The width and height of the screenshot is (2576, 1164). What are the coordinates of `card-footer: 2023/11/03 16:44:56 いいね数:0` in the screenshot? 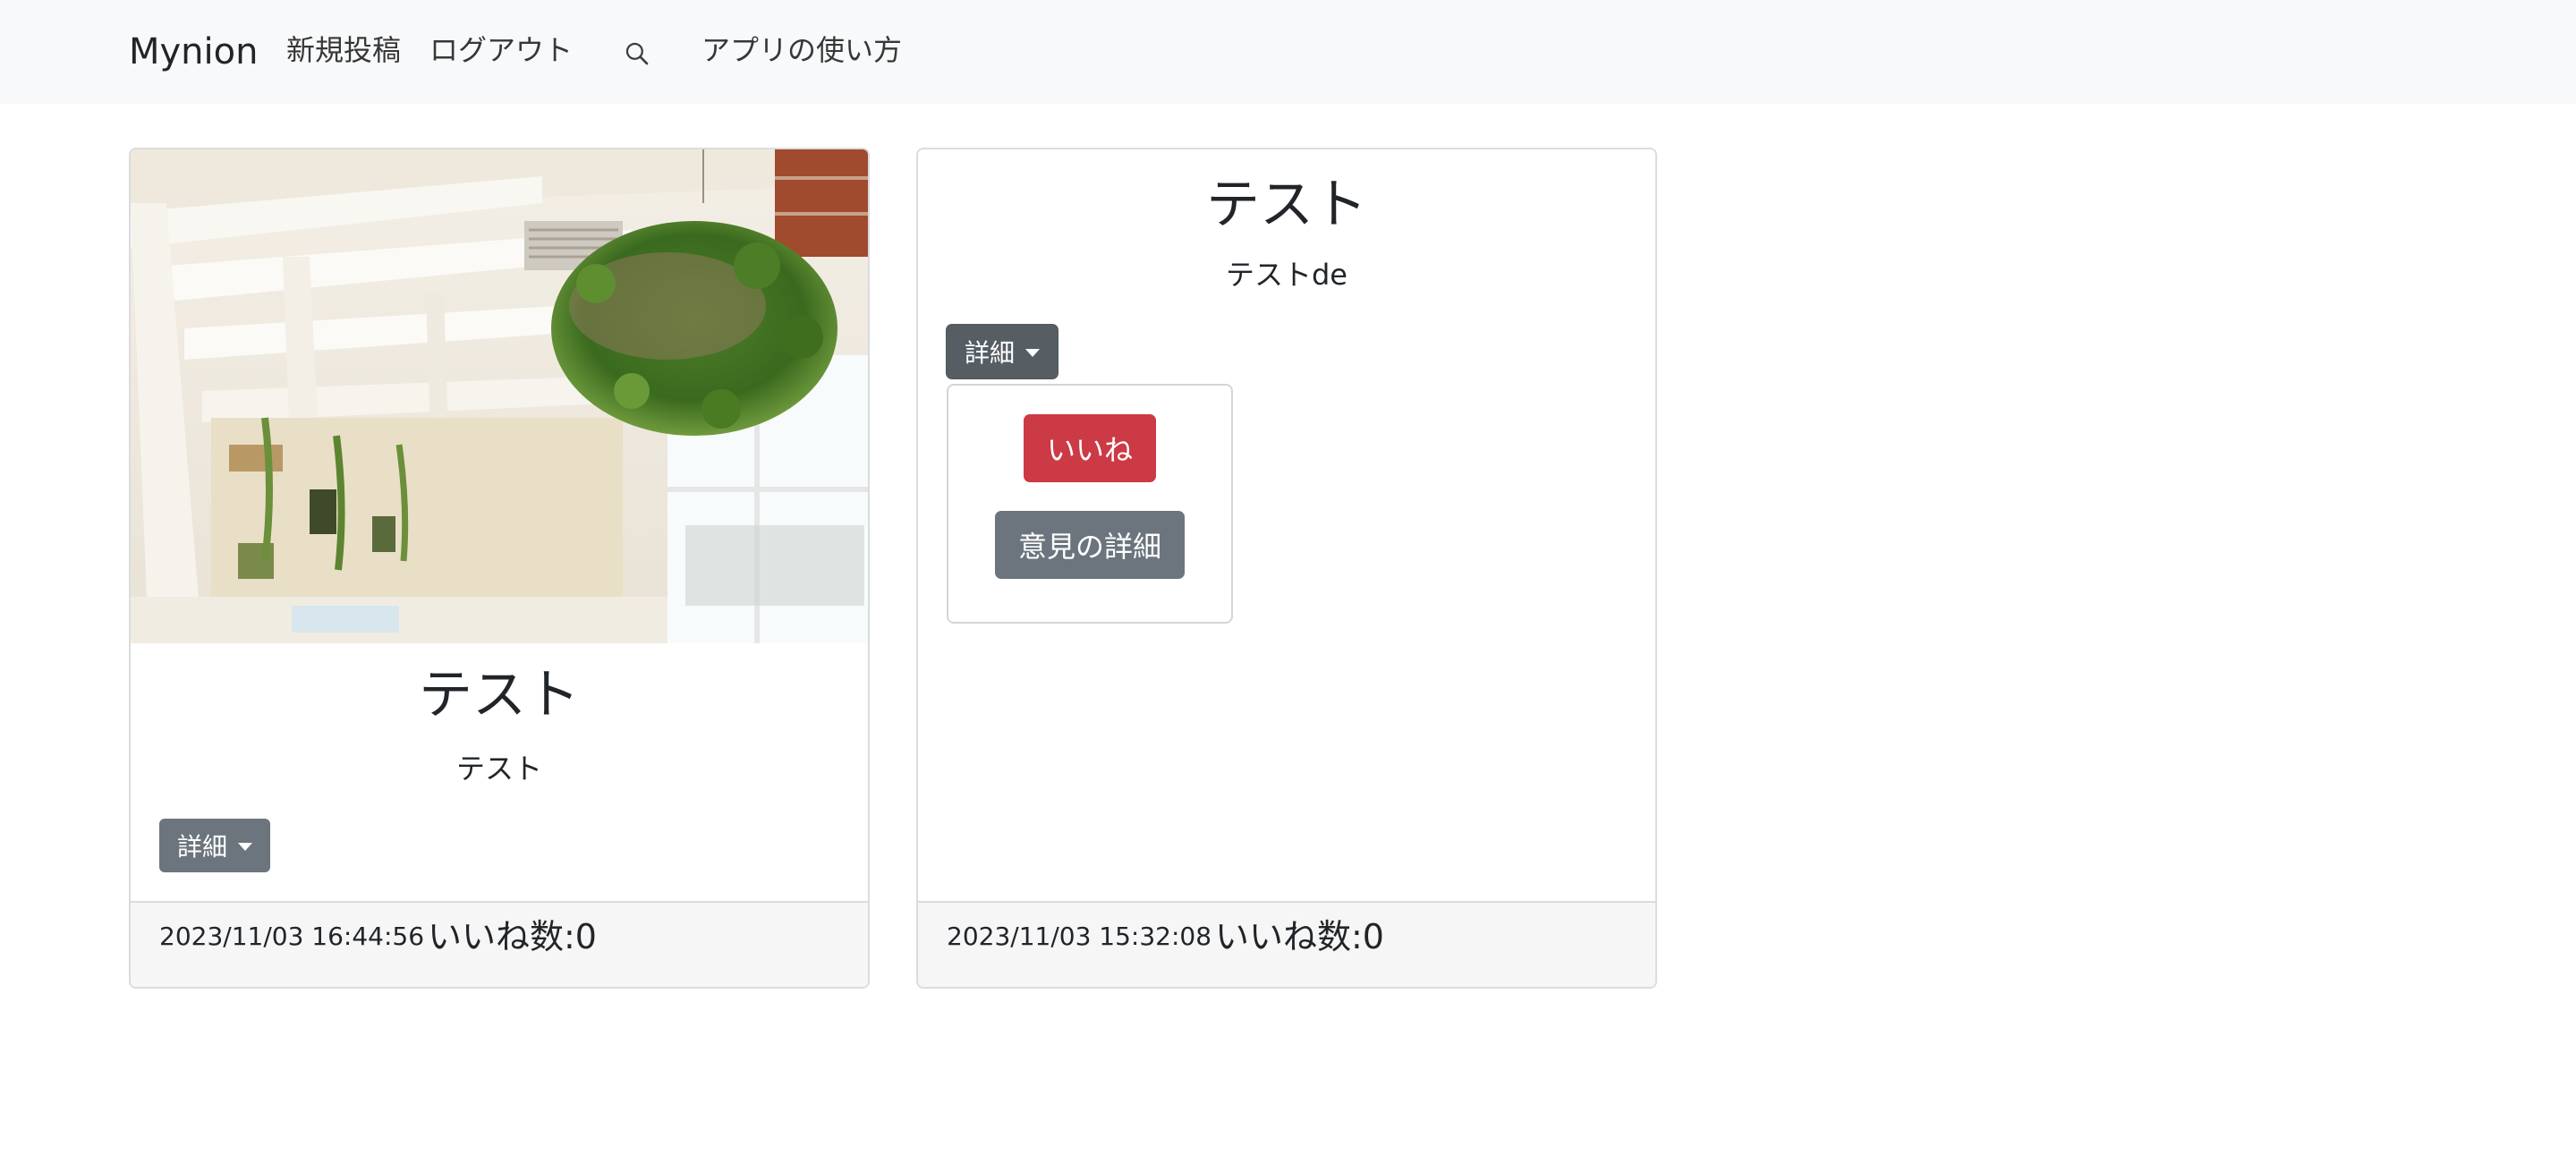 It's located at (499, 944).